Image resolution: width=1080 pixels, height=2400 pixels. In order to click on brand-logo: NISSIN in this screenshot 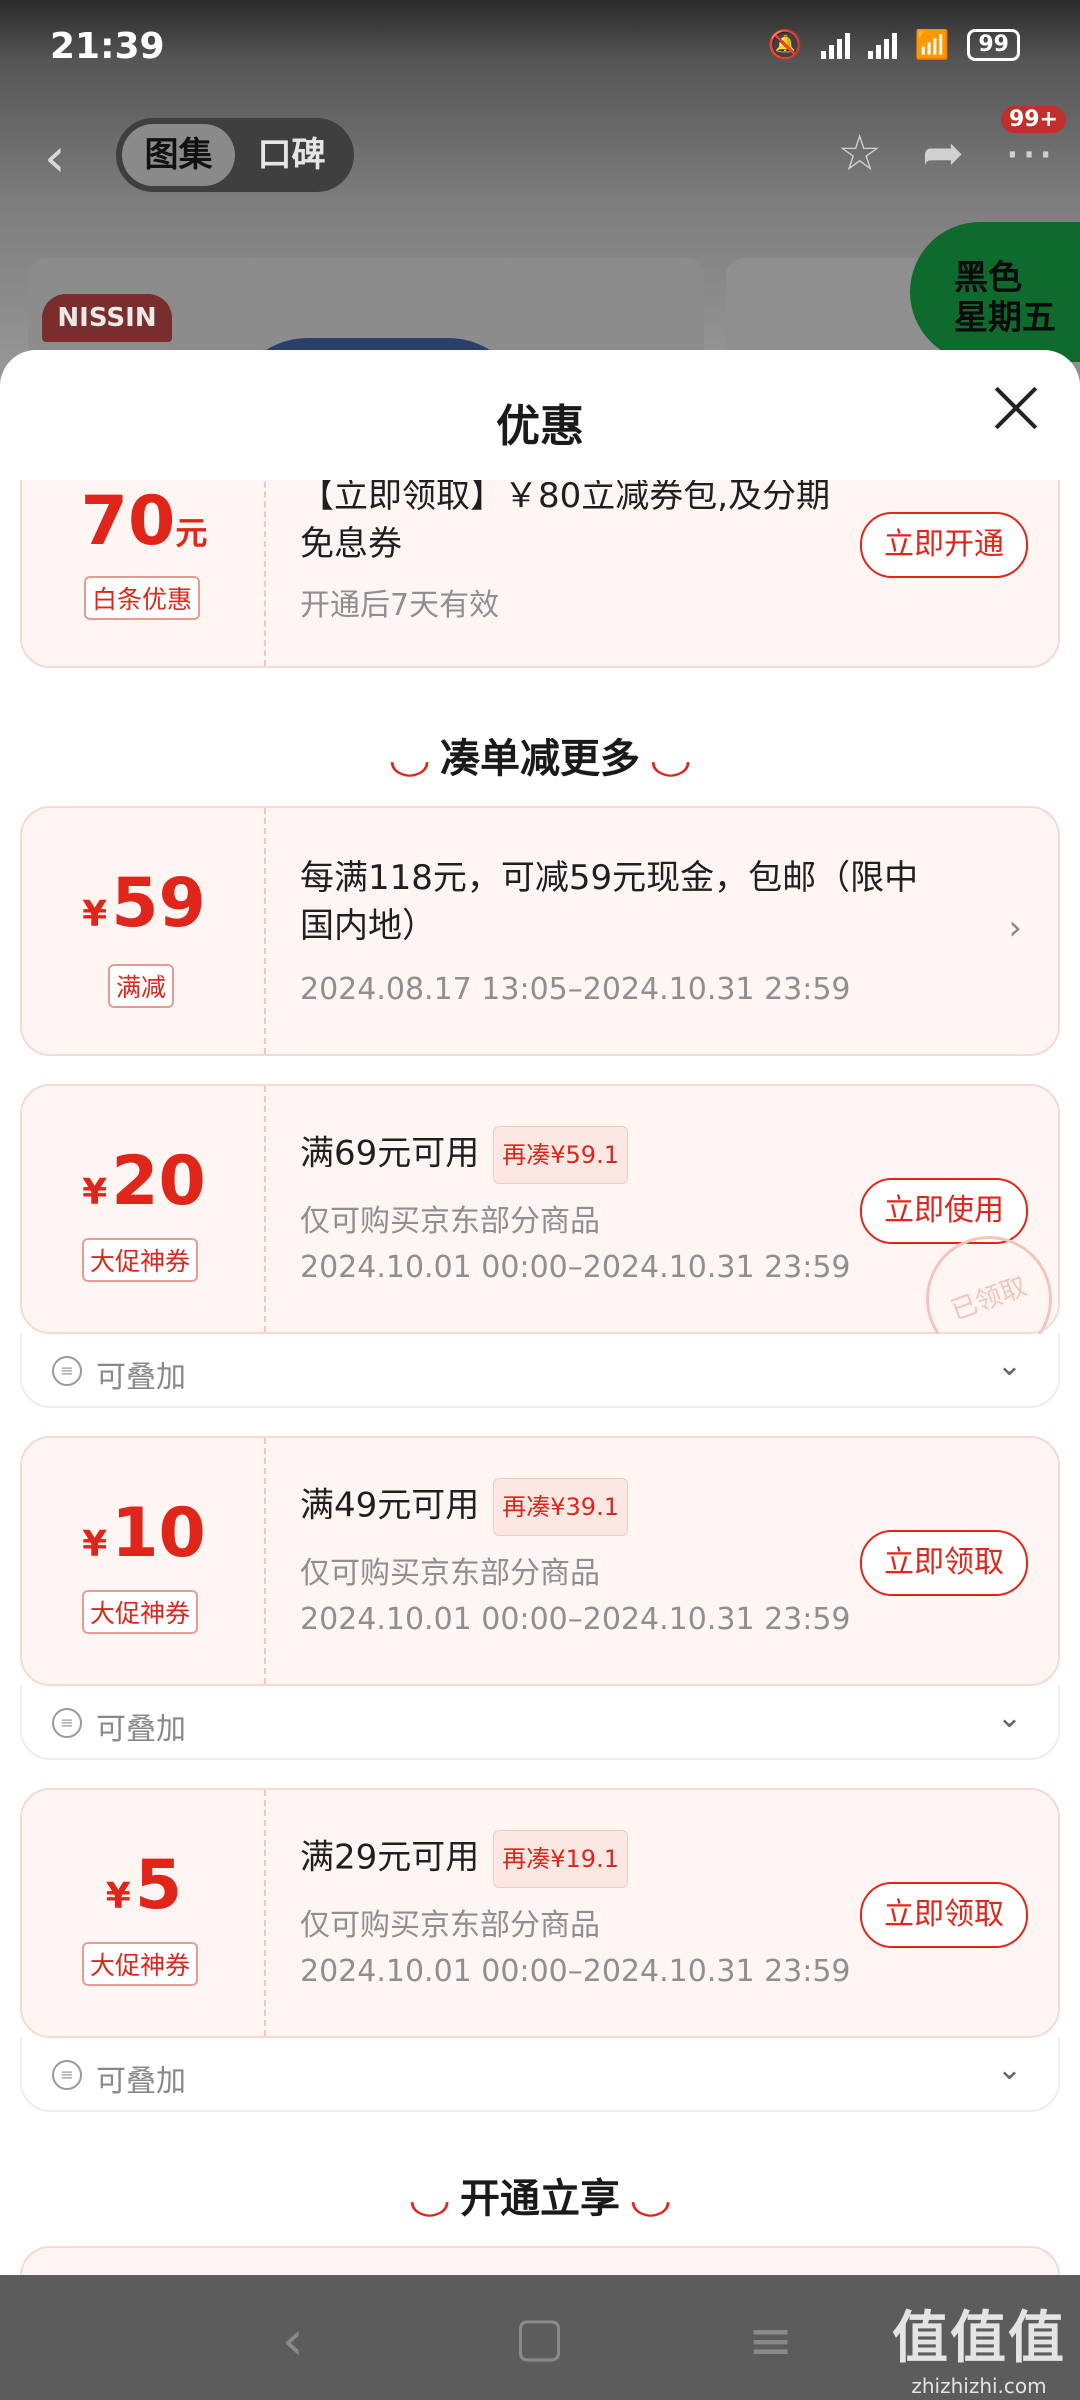, I will do `click(107, 318)`.